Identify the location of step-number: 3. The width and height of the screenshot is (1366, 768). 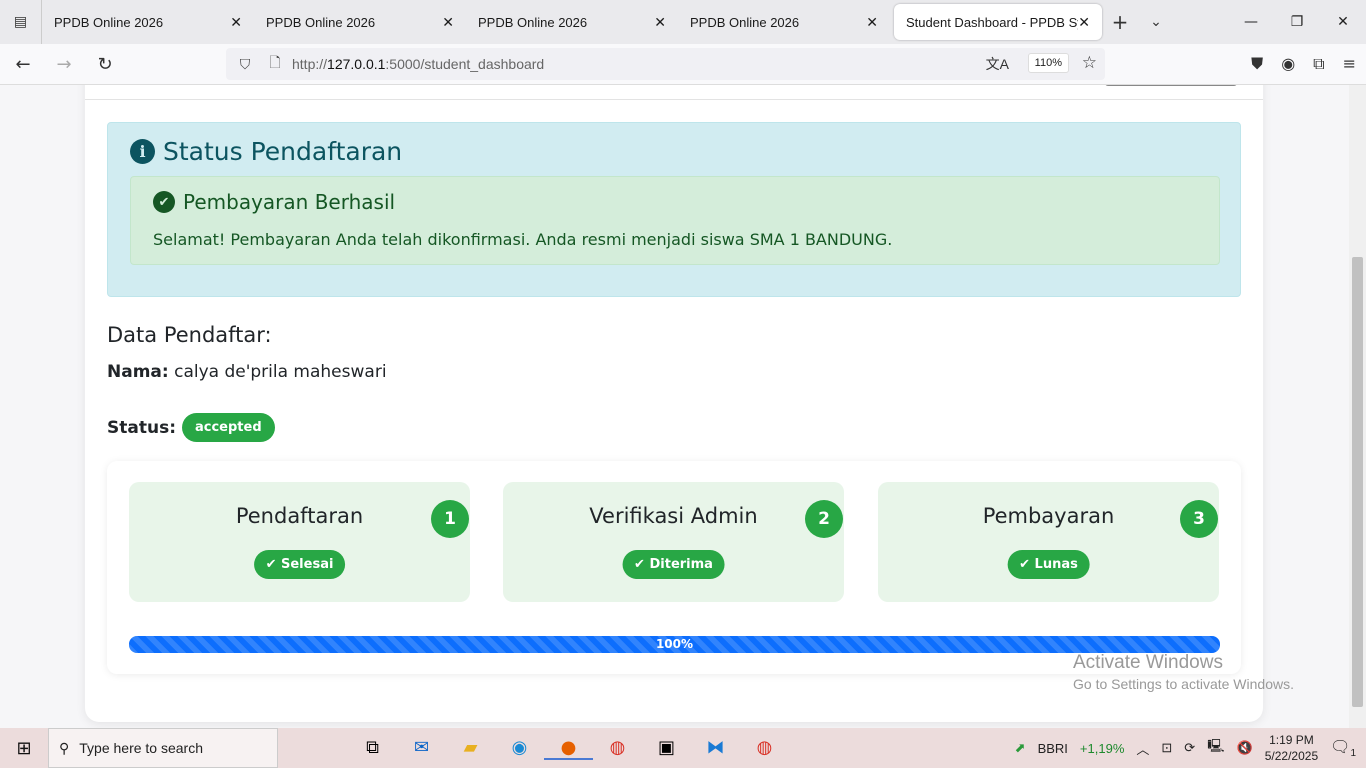
(1199, 519).